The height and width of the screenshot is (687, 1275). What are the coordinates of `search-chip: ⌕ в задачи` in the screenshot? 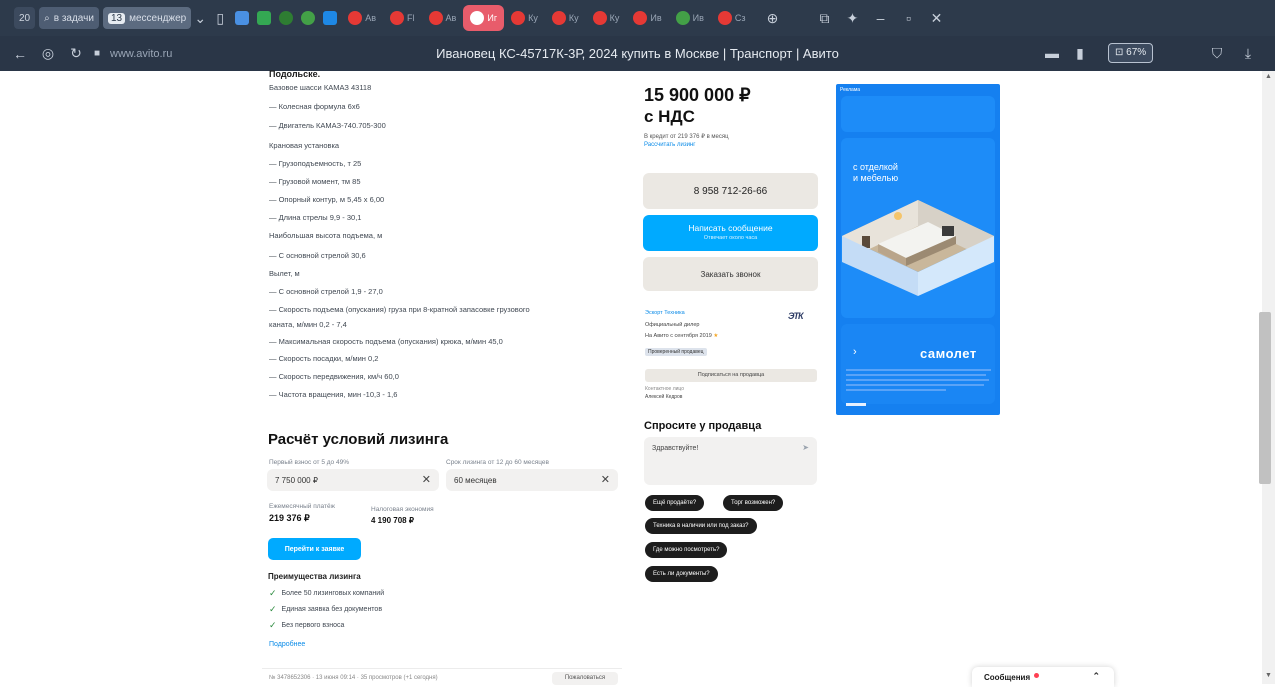 It's located at (69, 18).